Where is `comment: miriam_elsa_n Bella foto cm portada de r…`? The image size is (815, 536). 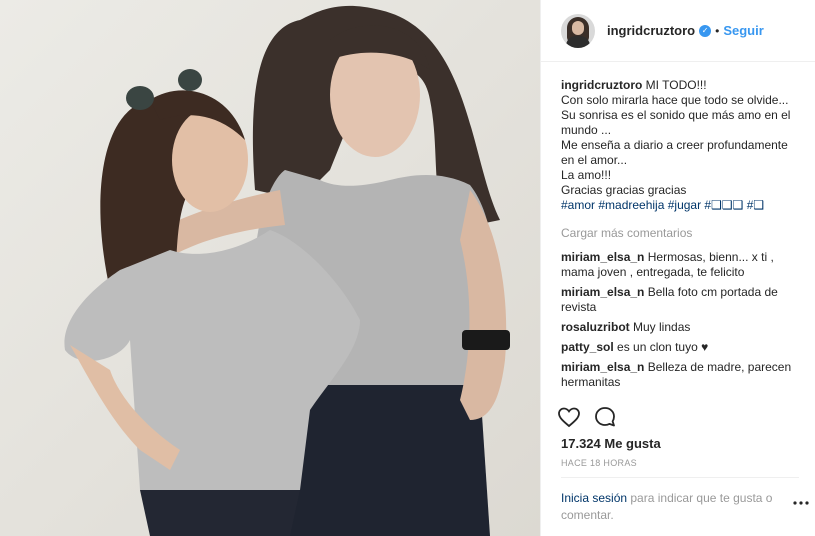
comment: miriam_elsa_n Bella foto cm portada de r… is located at coordinates (682, 300).